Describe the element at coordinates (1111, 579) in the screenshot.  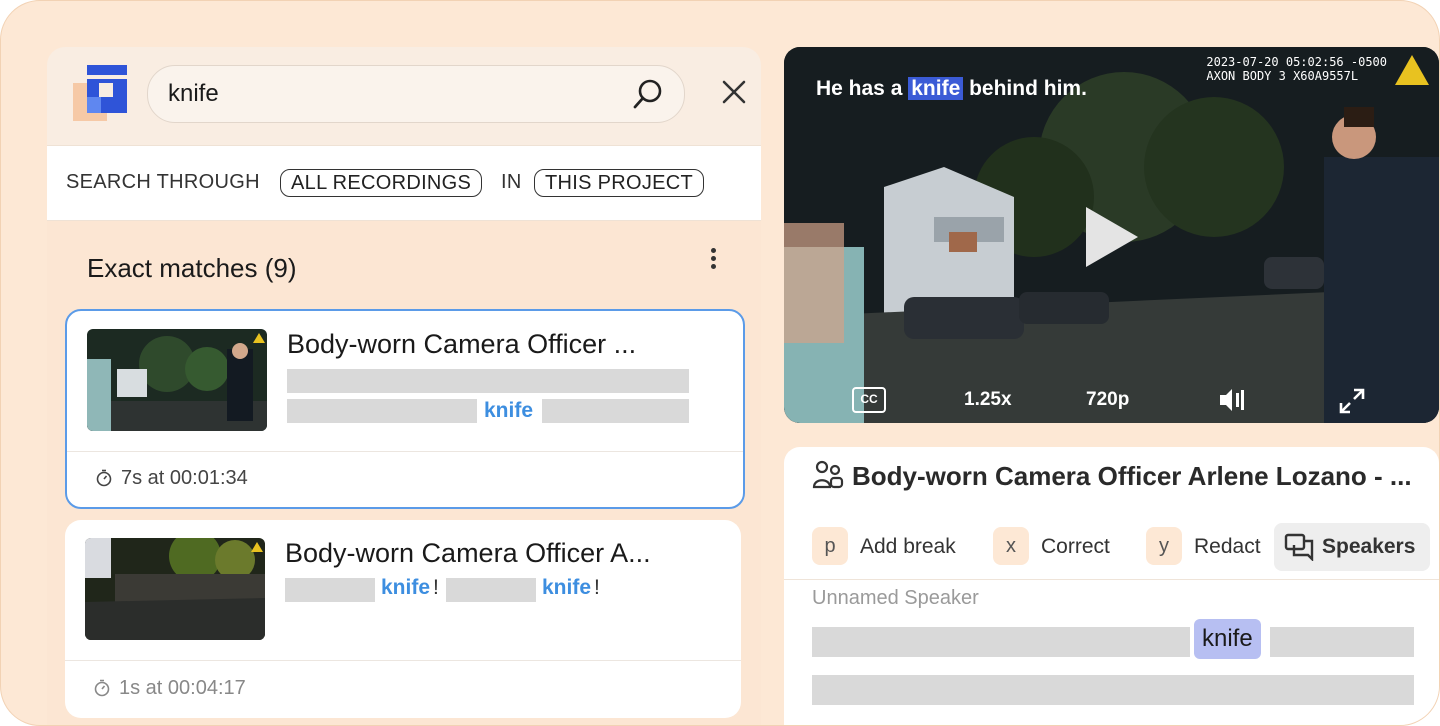
I see `transcript-divider` at that location.